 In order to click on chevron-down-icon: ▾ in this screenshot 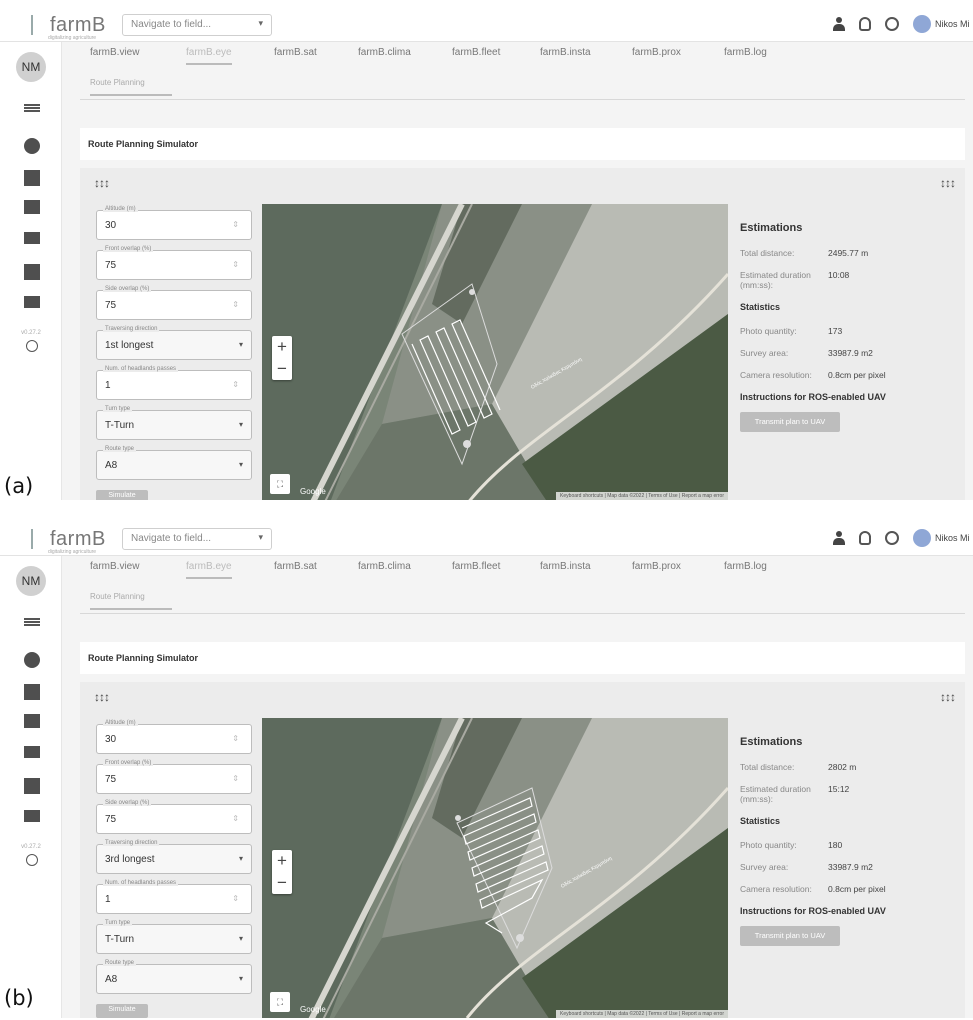, I will do `click(240, 424)`.